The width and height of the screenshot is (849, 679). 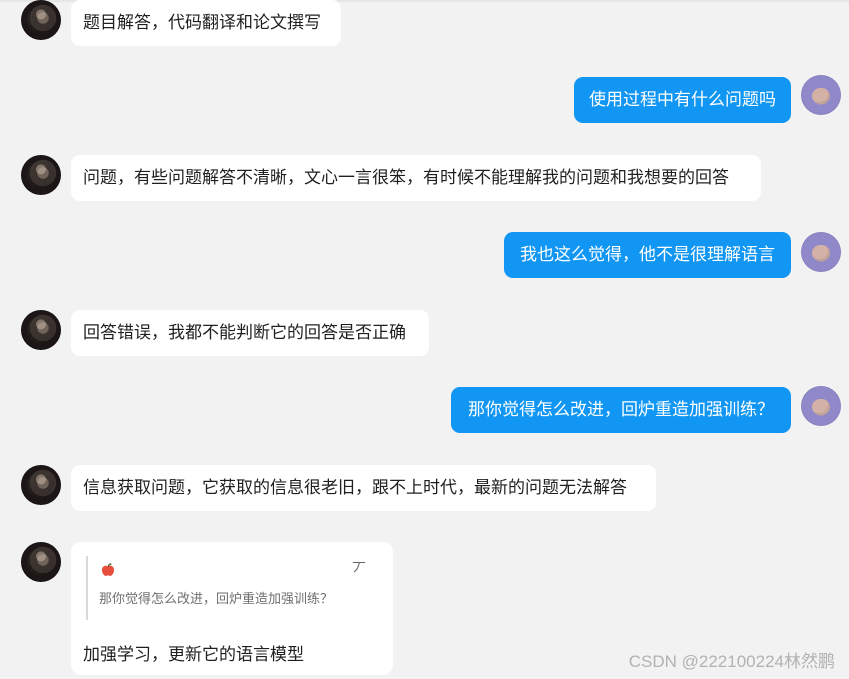 I want to click on message-text-2: 使用过程中有什么问题吗, so click(x=682, y=99).